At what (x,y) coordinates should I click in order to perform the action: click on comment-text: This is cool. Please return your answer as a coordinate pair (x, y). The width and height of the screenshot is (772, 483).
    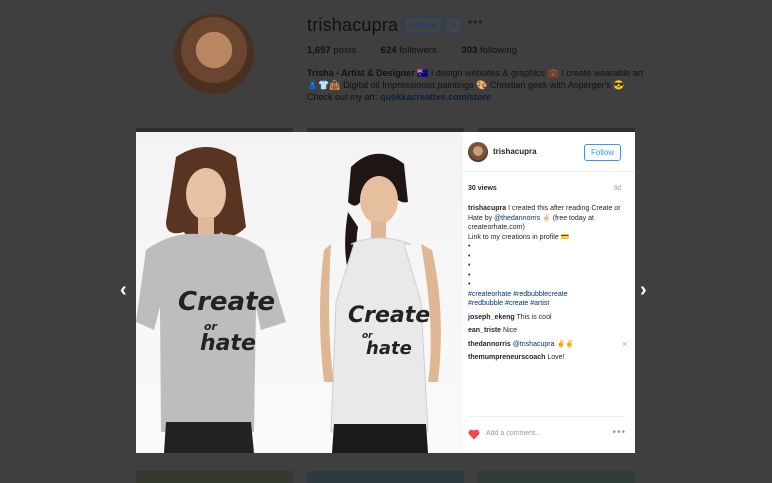
    Looking at the image, I should click on (534, 317).